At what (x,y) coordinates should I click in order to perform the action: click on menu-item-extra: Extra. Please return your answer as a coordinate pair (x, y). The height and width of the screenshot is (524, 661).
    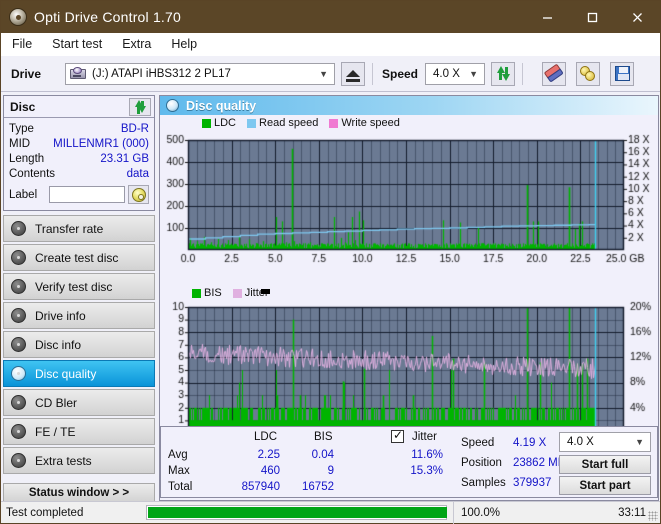
    Looking at the image, I should click on (136, 44).